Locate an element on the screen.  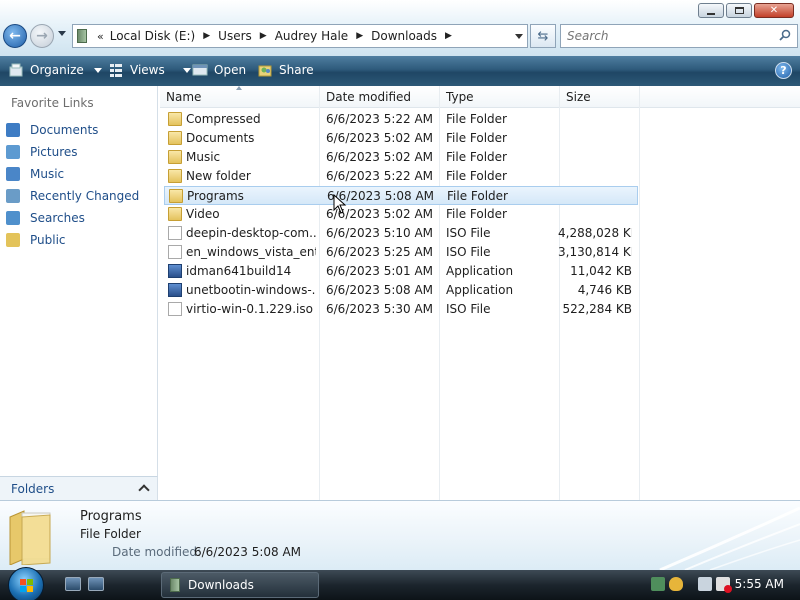
file-size: 4,288,028 KB is located at coordinates (595, 233).